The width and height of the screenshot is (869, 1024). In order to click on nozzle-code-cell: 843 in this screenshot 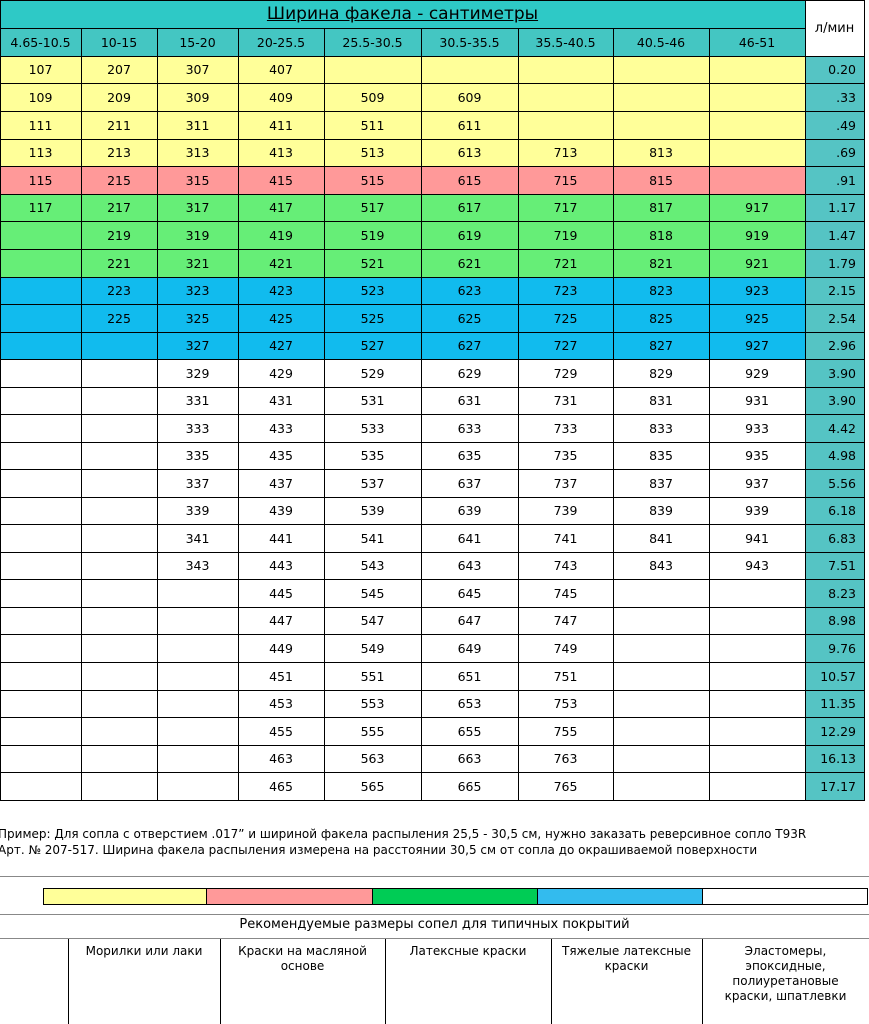, I will do `click(661, 565)`.